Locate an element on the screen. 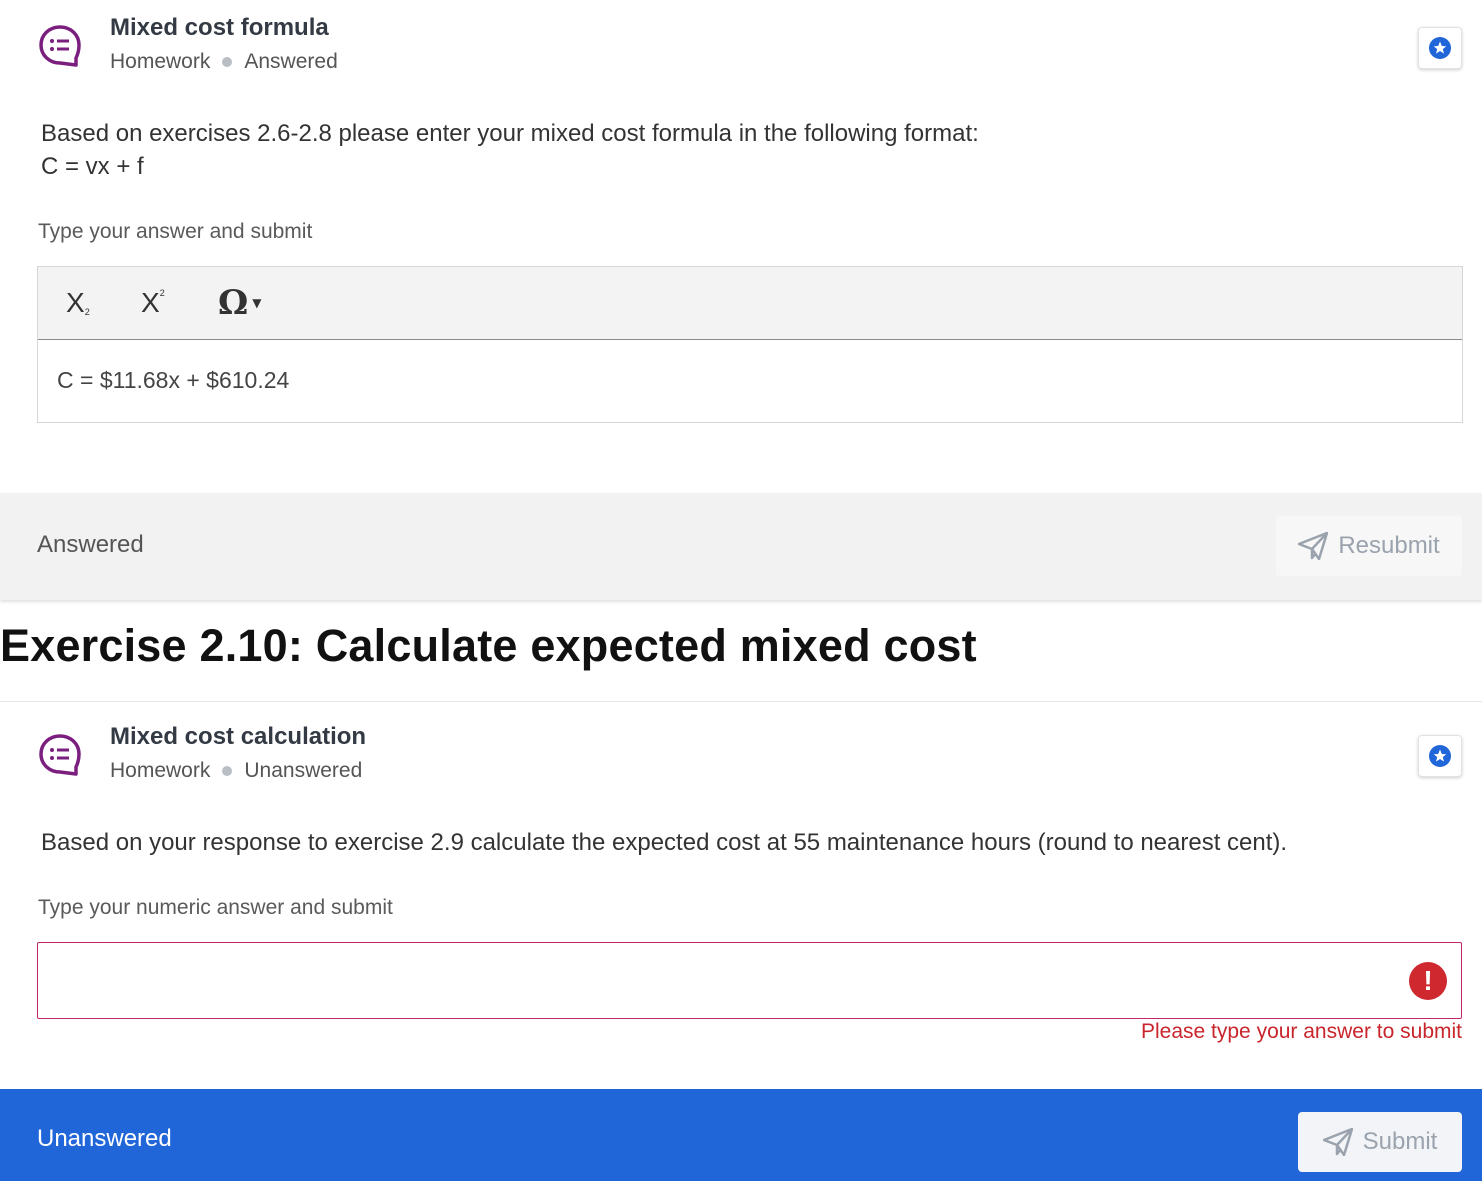 The height and width of the screenshot is (1181, 1482). submit-button: Submit is located at coordinates (1380, 1142).